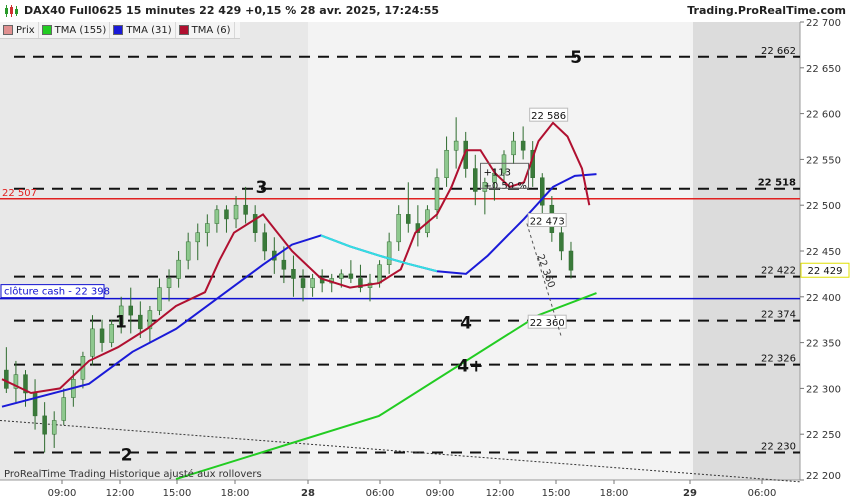  I want to click on y-tick-label: 22 350, so click(823, 344).